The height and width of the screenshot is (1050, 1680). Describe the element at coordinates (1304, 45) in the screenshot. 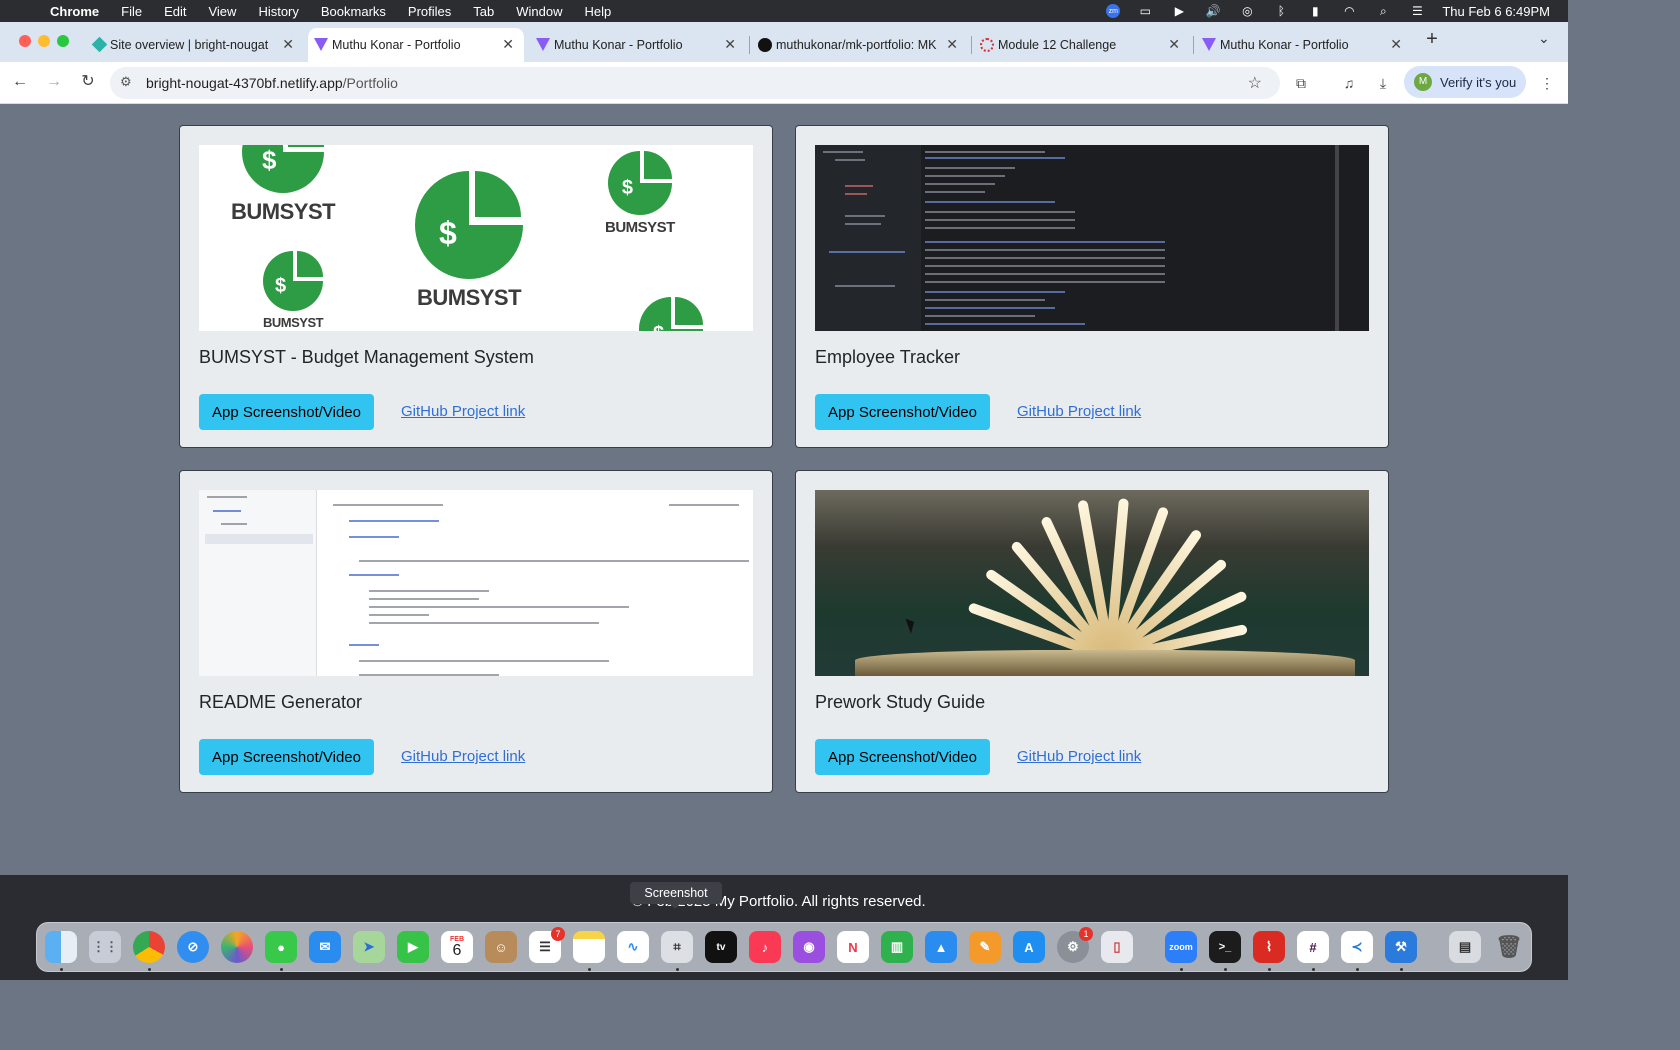

I see `tab-portfolio-3: Muthu Konar - Portfolio ✕` at that location.